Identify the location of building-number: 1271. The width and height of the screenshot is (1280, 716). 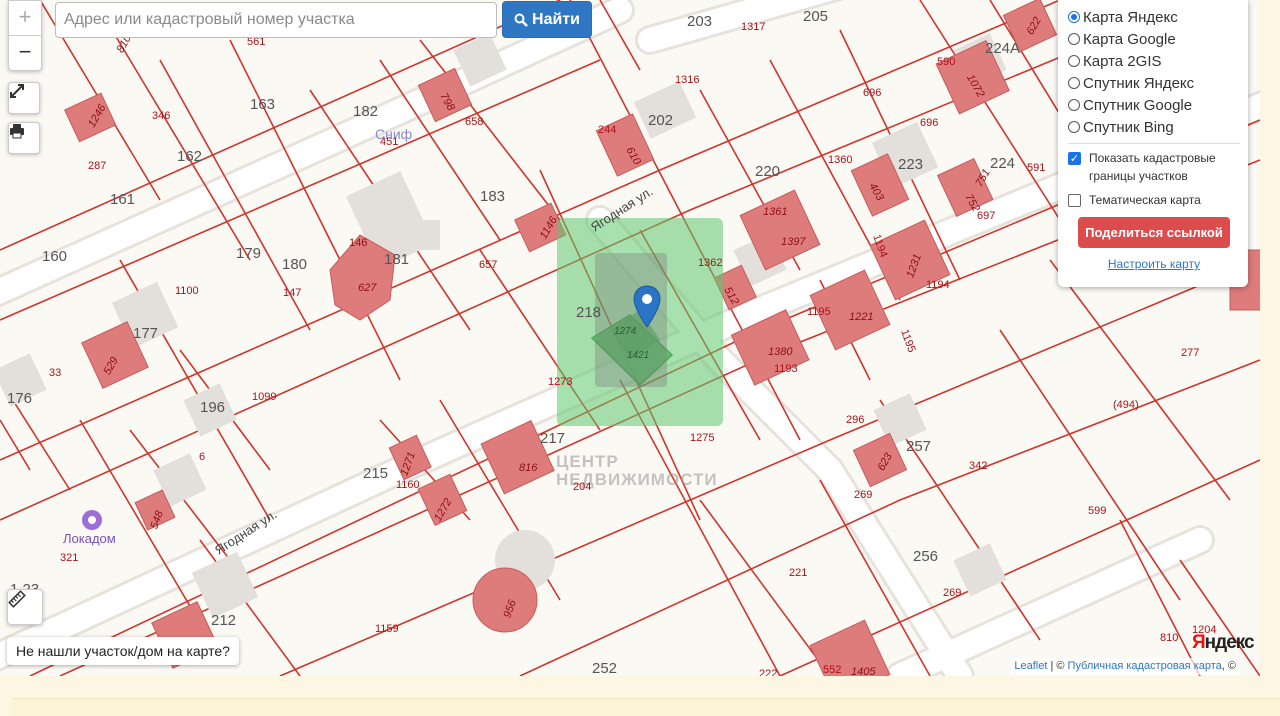
(408, 464).